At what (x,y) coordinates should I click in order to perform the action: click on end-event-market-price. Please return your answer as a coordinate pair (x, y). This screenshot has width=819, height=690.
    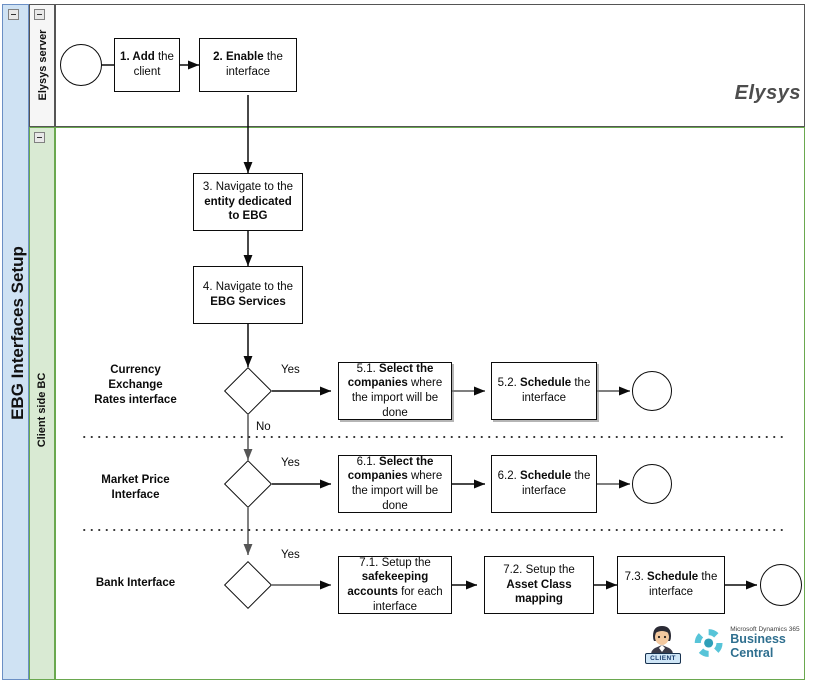
    Looking at the image, I should click on (652, 484).